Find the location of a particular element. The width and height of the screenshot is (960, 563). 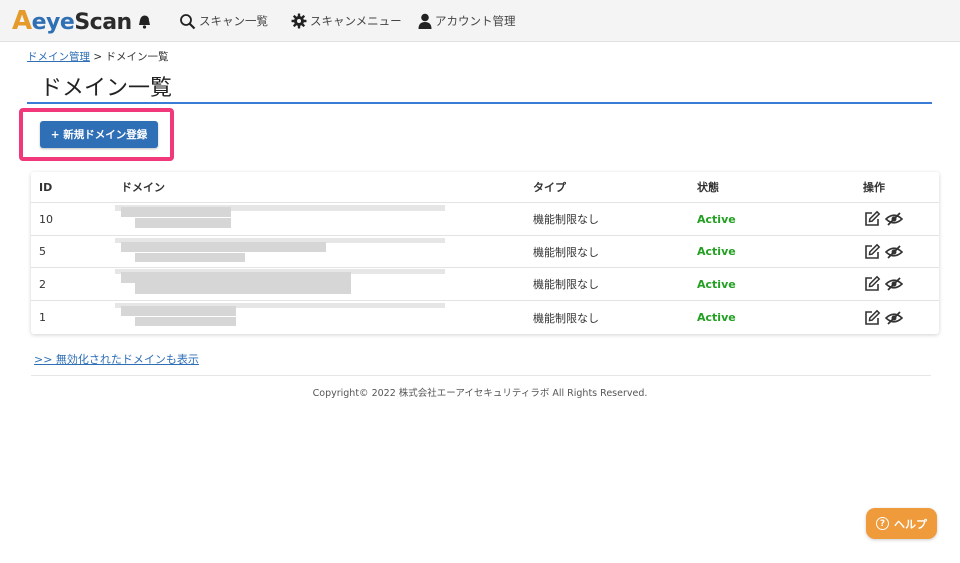

col-header-state: 状態 is located at coordinates (708, 187).